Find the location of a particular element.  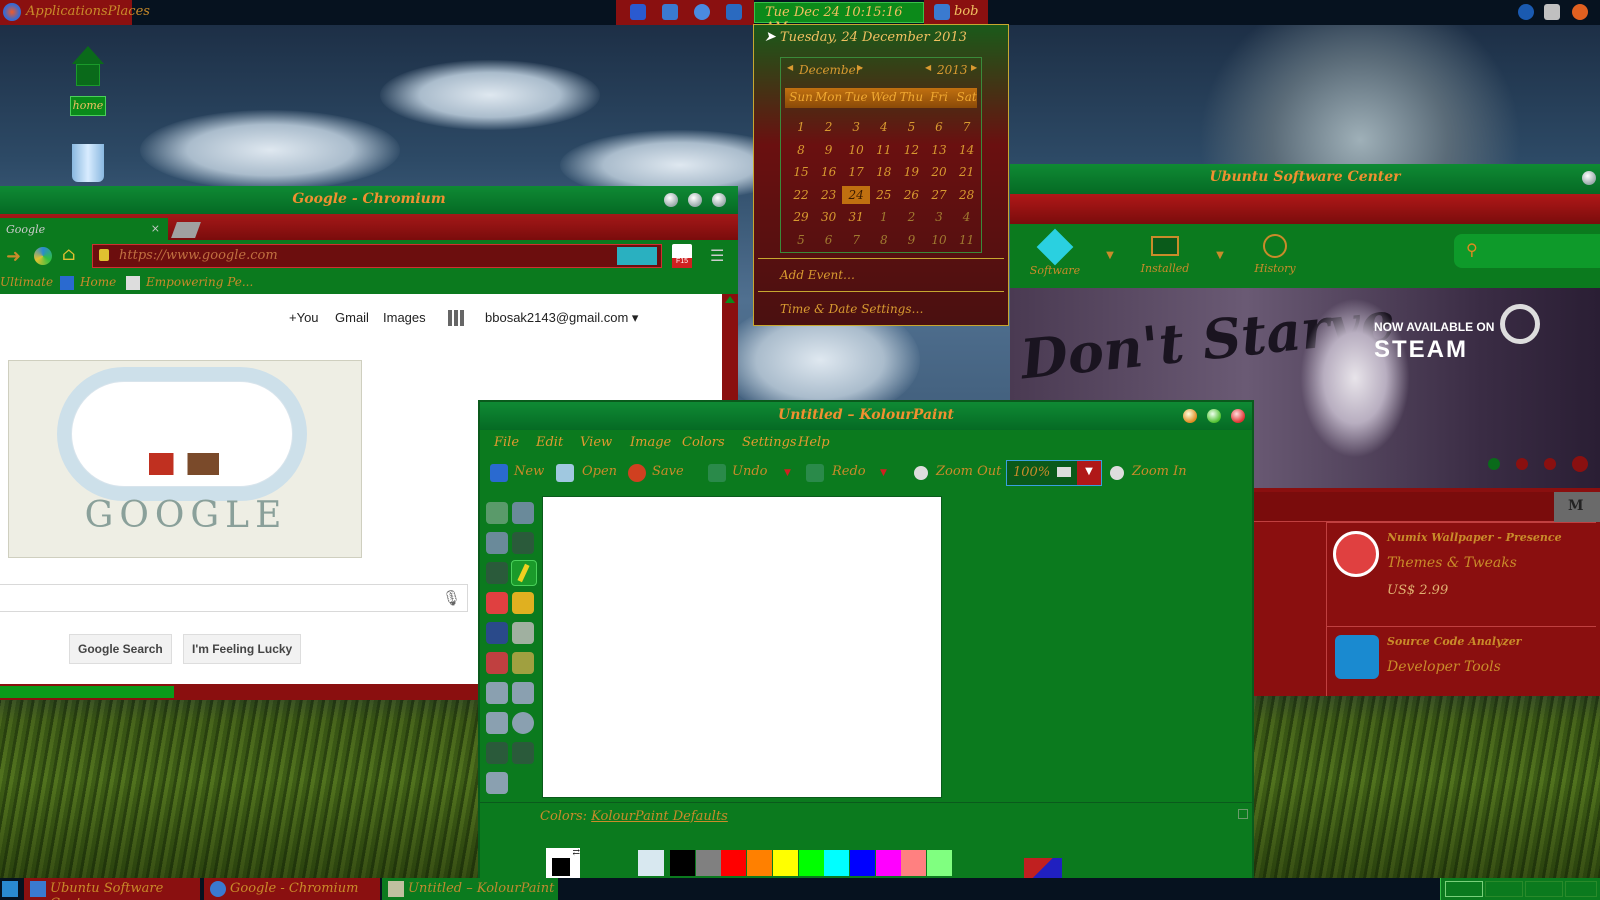

calendar-day: 12 is located at coordinates (911, 150).